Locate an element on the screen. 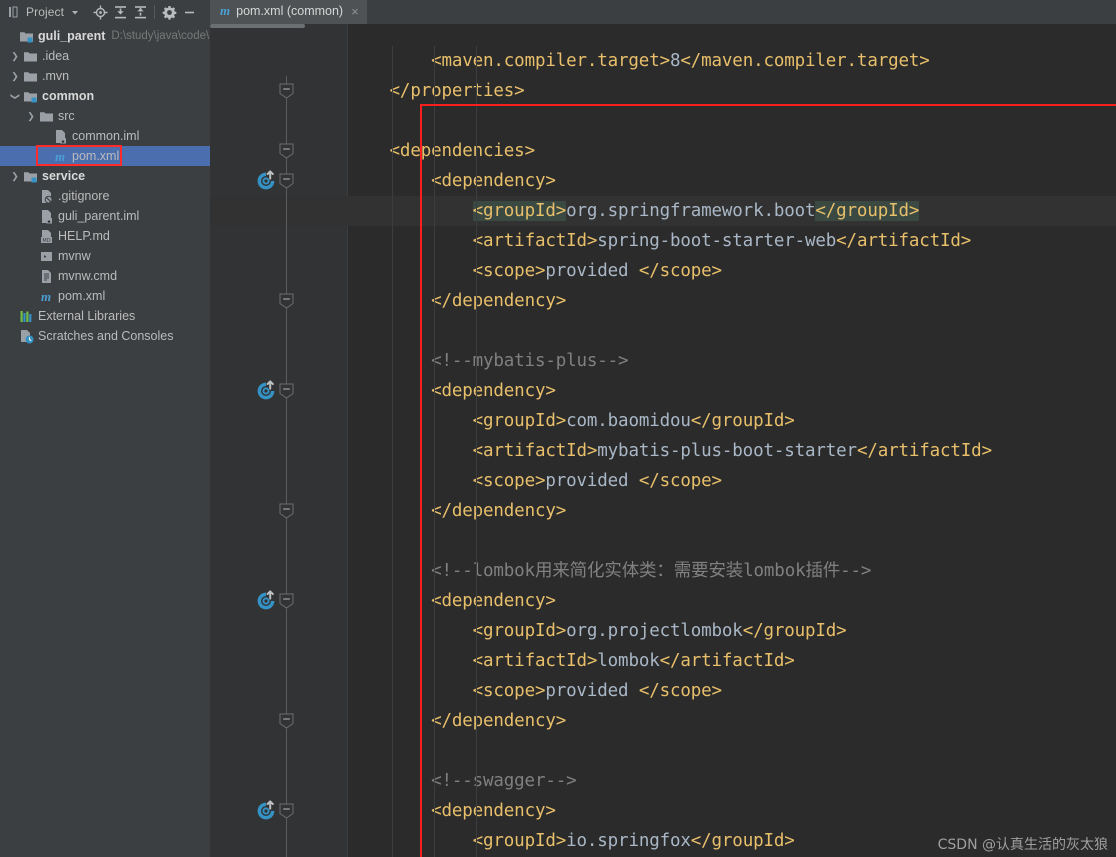 This screenshot has height=857, width=1116. tree-item-scratches-and-consoles: Scratches and Consoles is located at coordinates (105, 336).